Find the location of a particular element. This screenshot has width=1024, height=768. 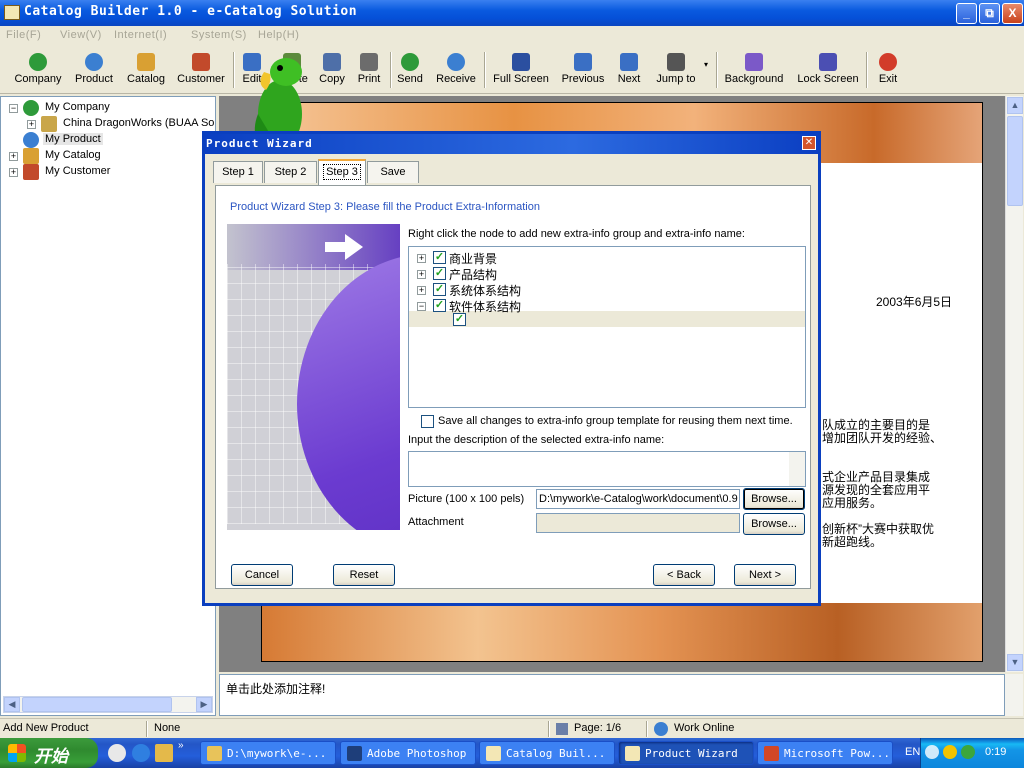

catalog-button: Catalog is located at coordinates (146, 70).